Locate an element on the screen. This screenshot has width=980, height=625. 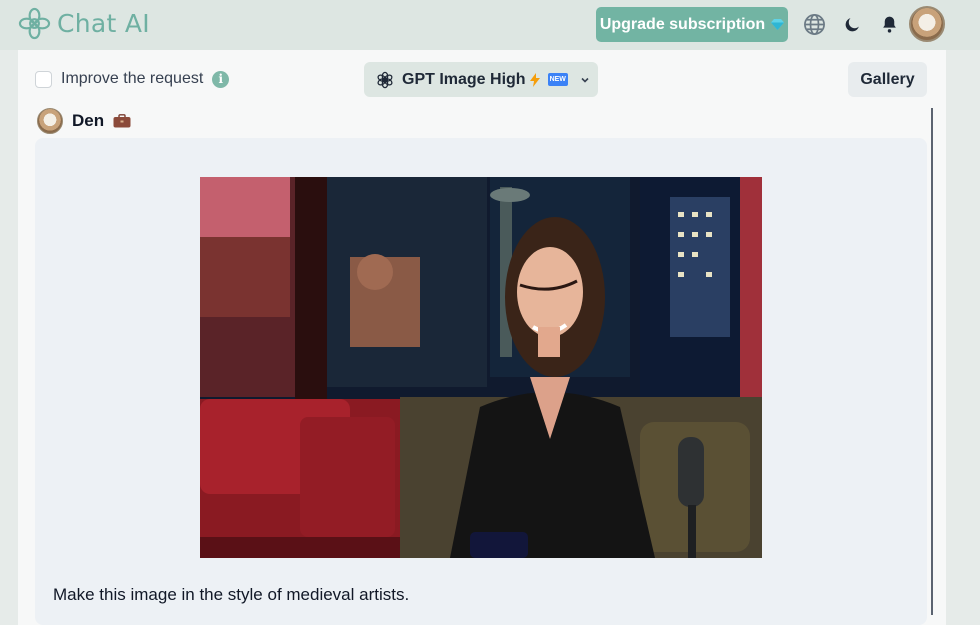
model-selector: GPT Image High NEW is located at coordinates (481, 79).